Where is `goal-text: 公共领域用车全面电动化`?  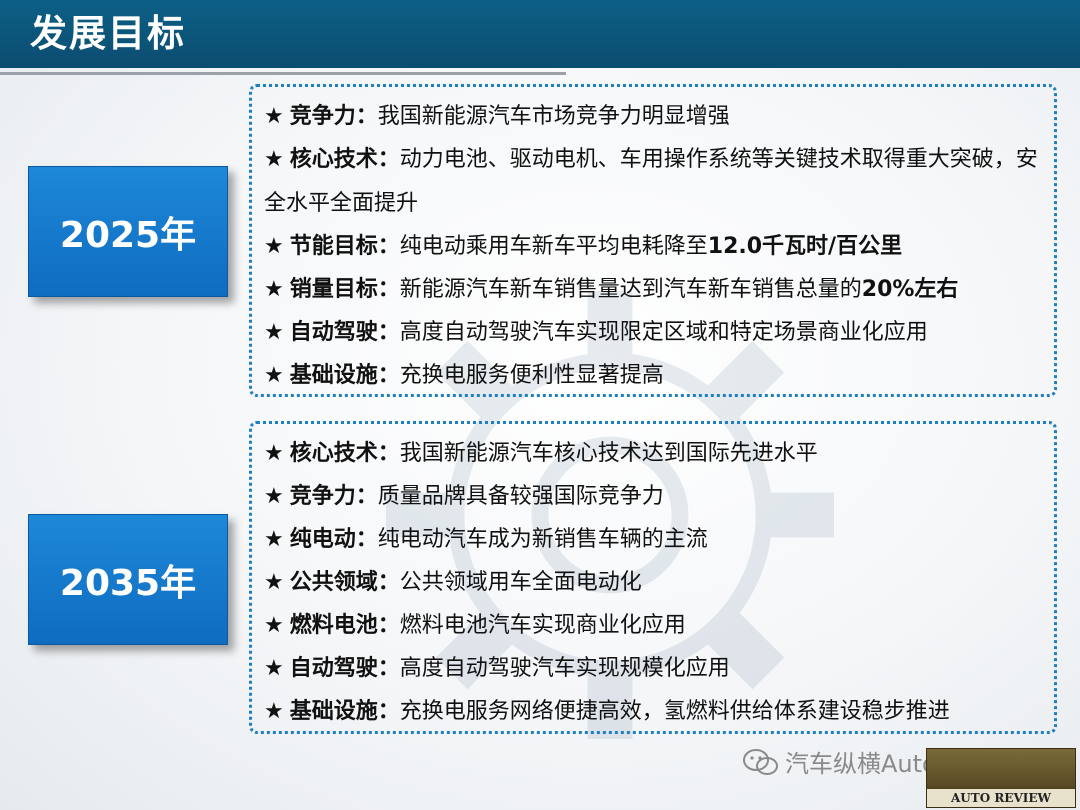 goal-text: 公共领域用车全面电动化 is located at coordinates (520, 582).